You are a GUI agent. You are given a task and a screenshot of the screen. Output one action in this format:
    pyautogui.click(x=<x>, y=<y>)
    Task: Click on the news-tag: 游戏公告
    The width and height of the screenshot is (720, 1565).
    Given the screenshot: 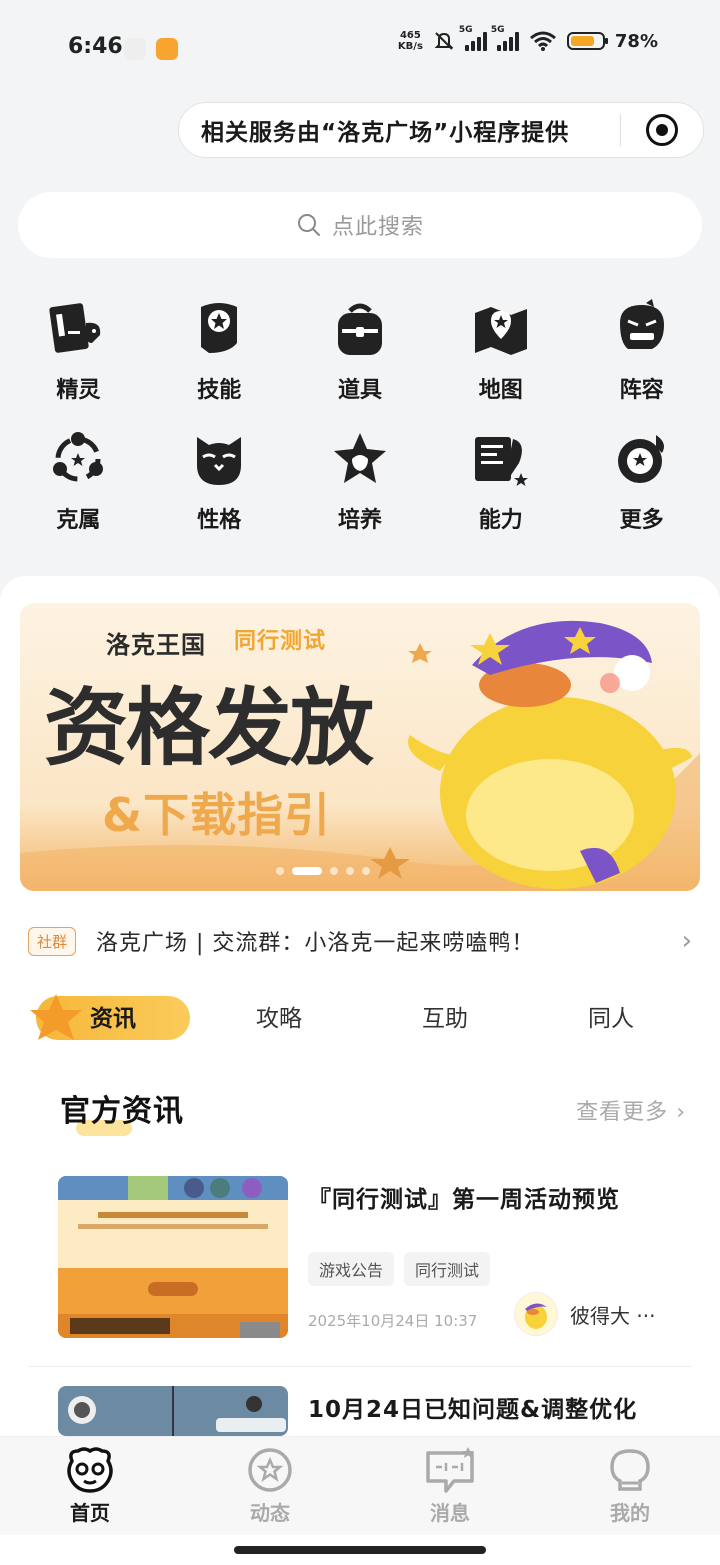 What is the action you would take?
    pyautogui.click(x=351, y=1269)
    